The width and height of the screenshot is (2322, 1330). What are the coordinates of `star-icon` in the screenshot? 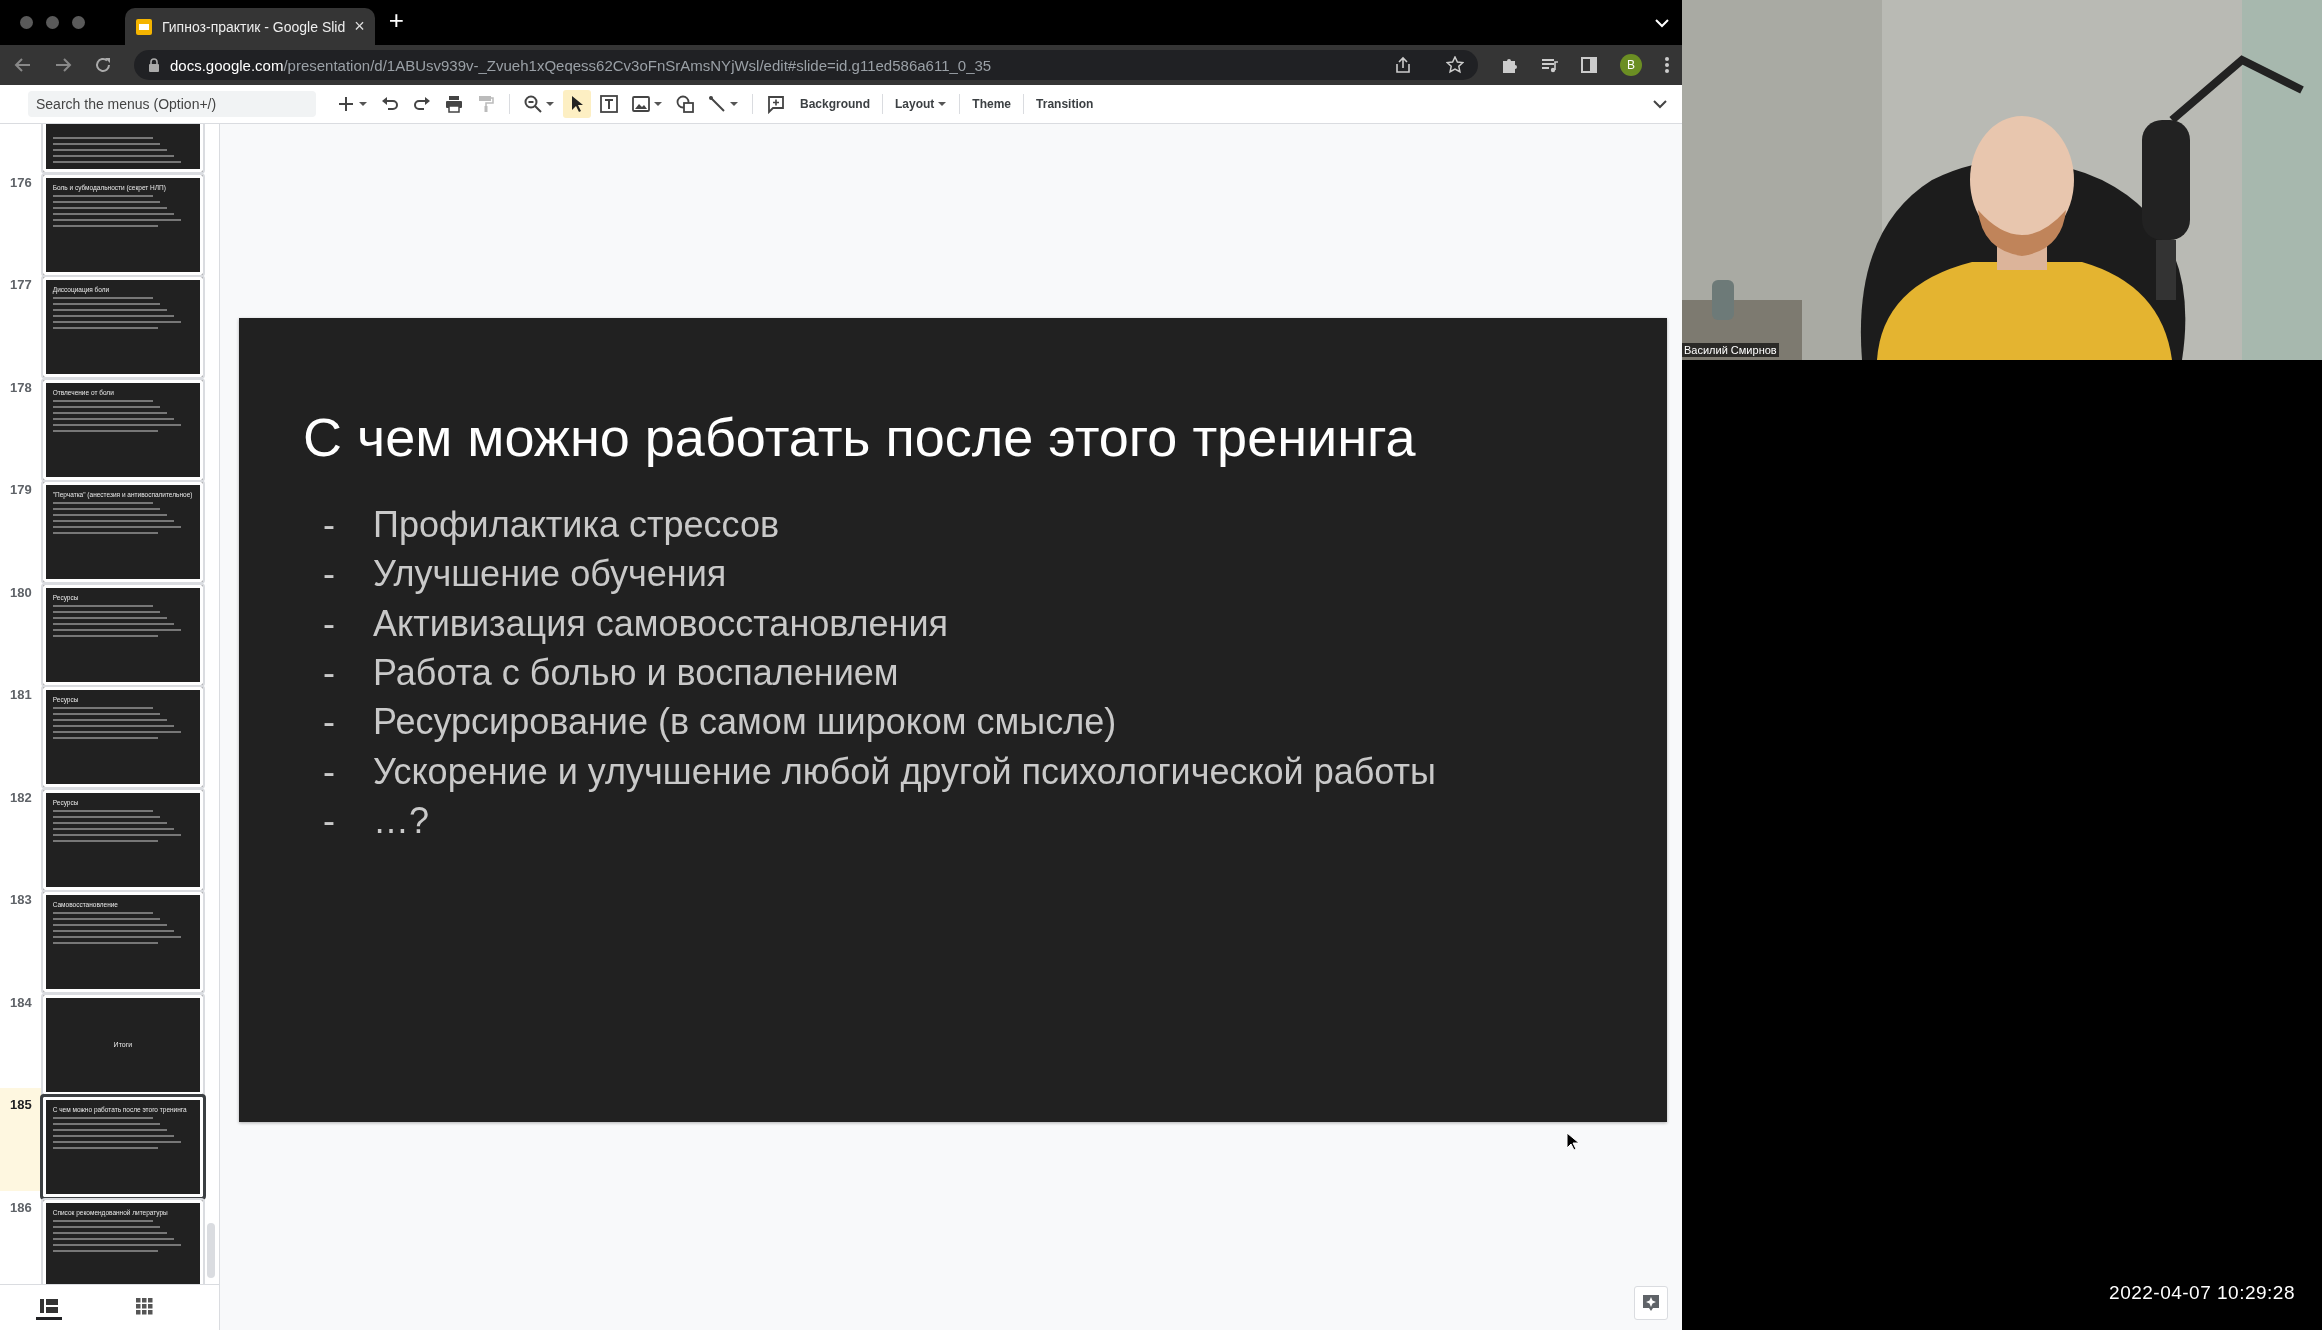 It's located at (1455, 65).